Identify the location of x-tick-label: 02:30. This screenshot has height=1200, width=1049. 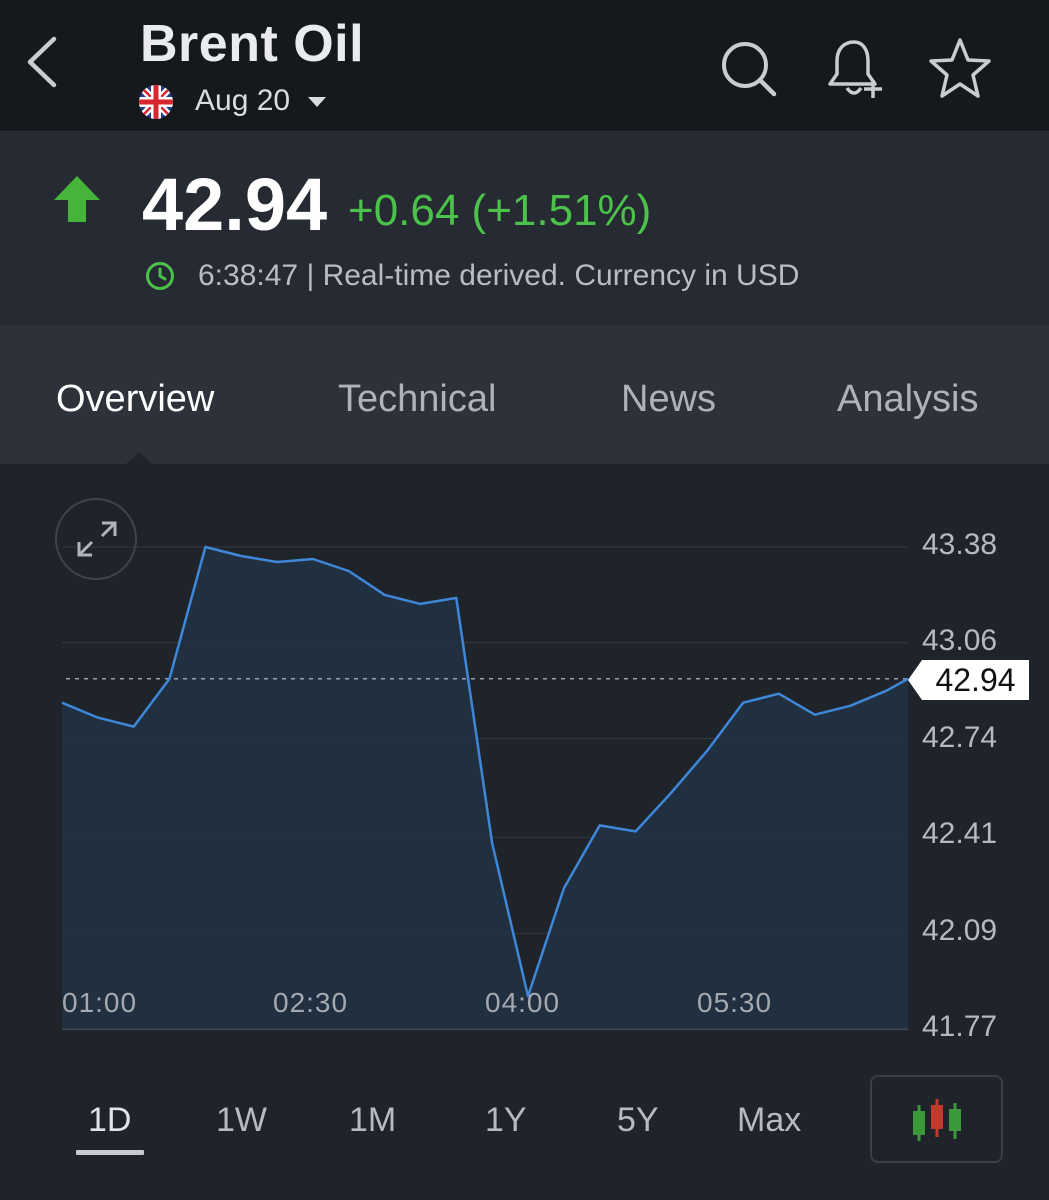
(311, 1002).